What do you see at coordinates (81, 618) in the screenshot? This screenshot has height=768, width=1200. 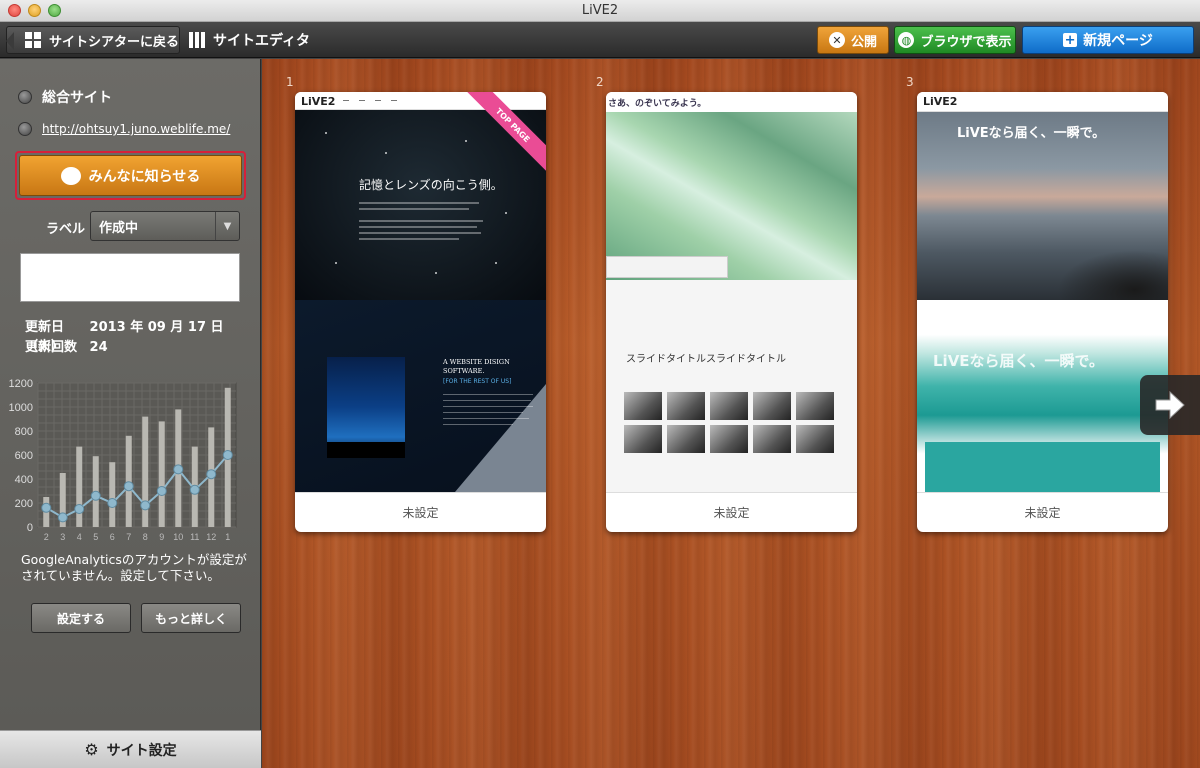 I see `setup-analytics-button: 設定する` at bounding box center [81, 618].